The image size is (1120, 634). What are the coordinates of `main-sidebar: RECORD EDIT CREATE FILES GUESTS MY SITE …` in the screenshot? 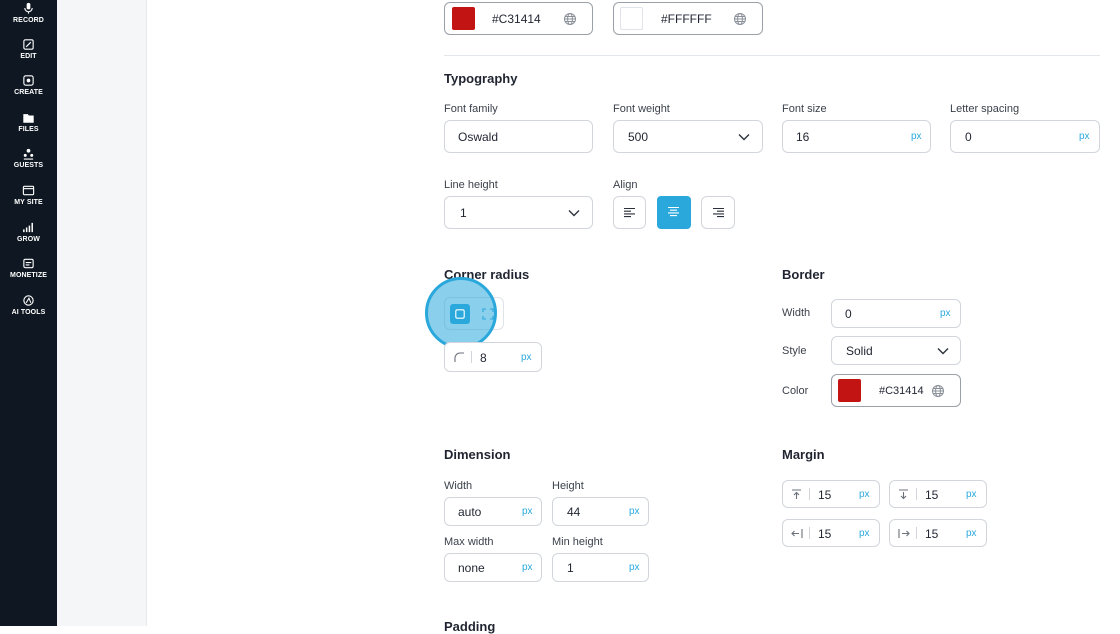 It's located at (28, 313).